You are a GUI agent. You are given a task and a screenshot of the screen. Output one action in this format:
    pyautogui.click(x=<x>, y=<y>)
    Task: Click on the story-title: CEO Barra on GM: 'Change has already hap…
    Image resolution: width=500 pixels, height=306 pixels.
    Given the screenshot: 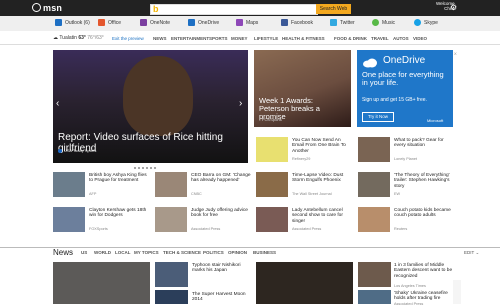 What is the action you would take?
    pyautogui.click(x=221, y=178)
    